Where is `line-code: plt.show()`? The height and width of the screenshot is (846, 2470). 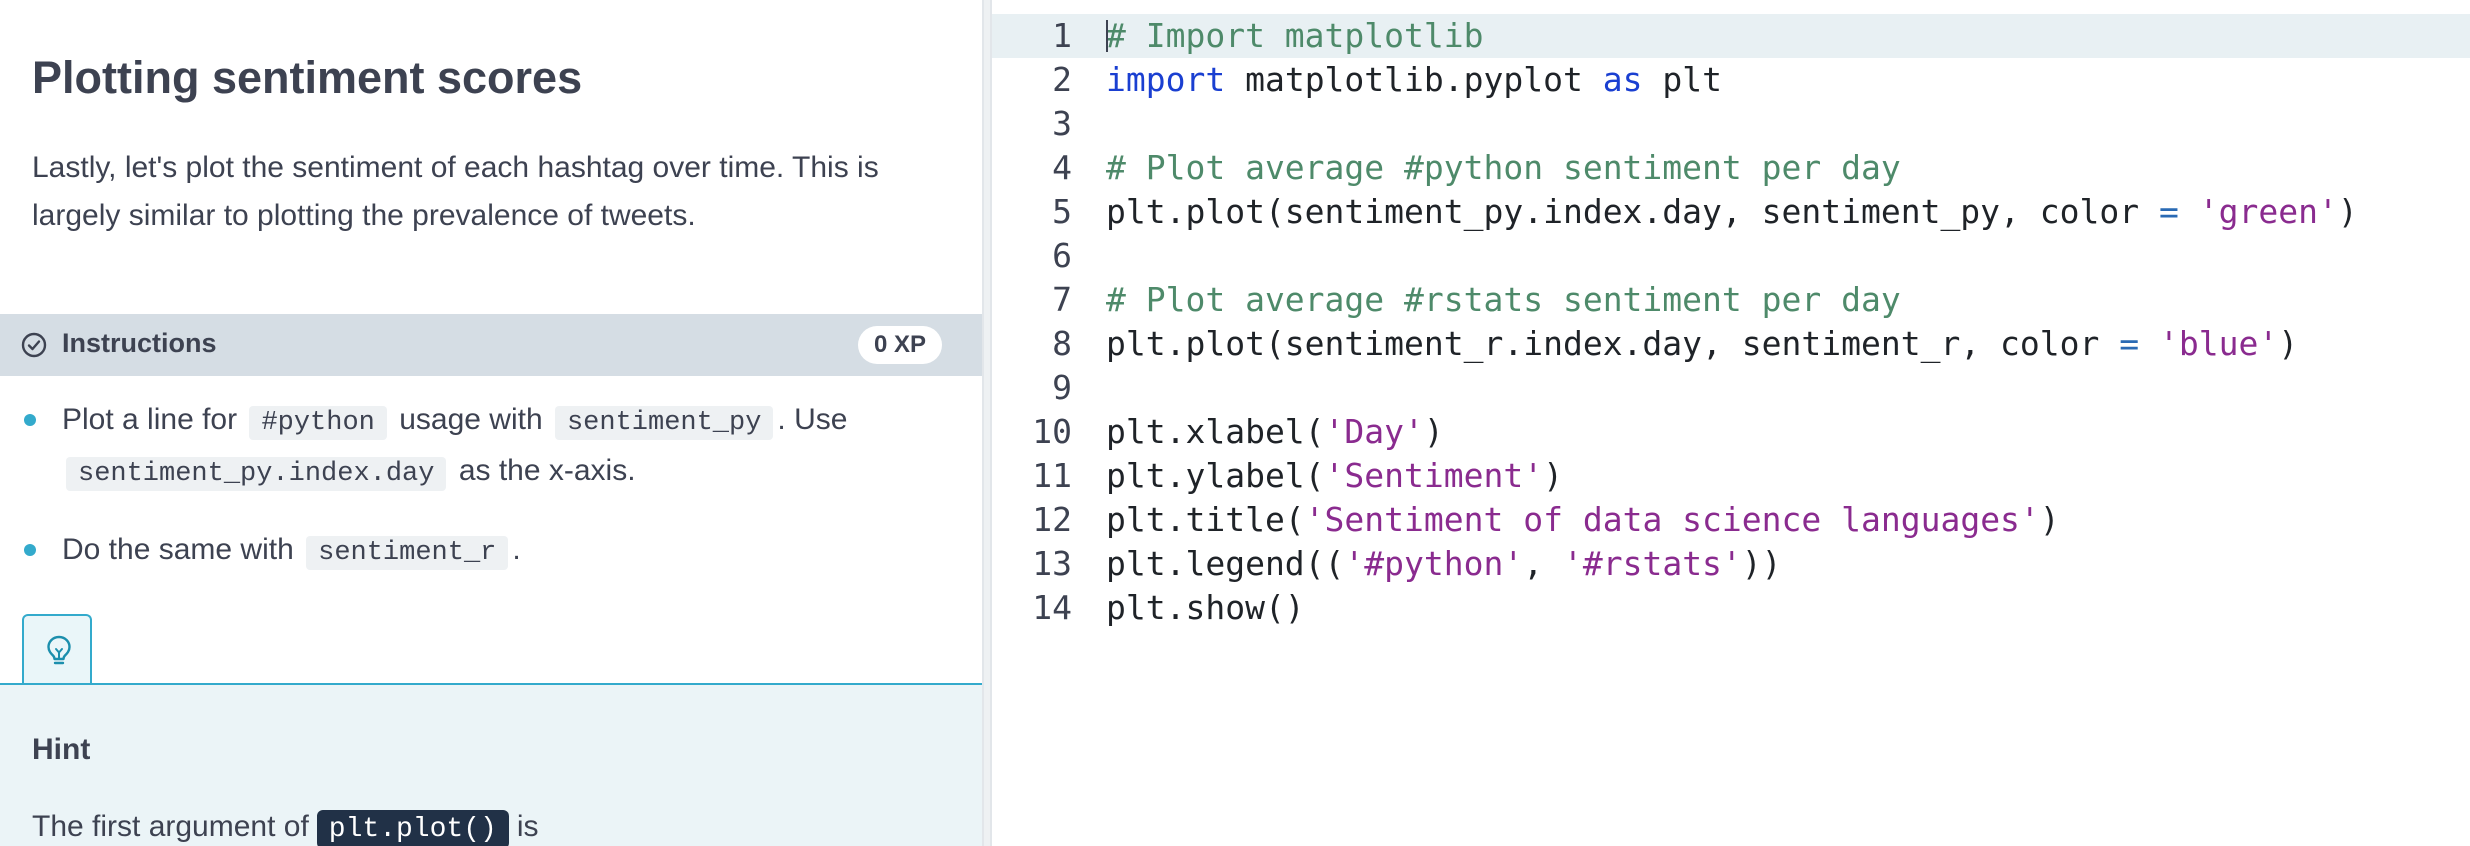 line-code: plt.show() is located at coordinates (1205, 608).